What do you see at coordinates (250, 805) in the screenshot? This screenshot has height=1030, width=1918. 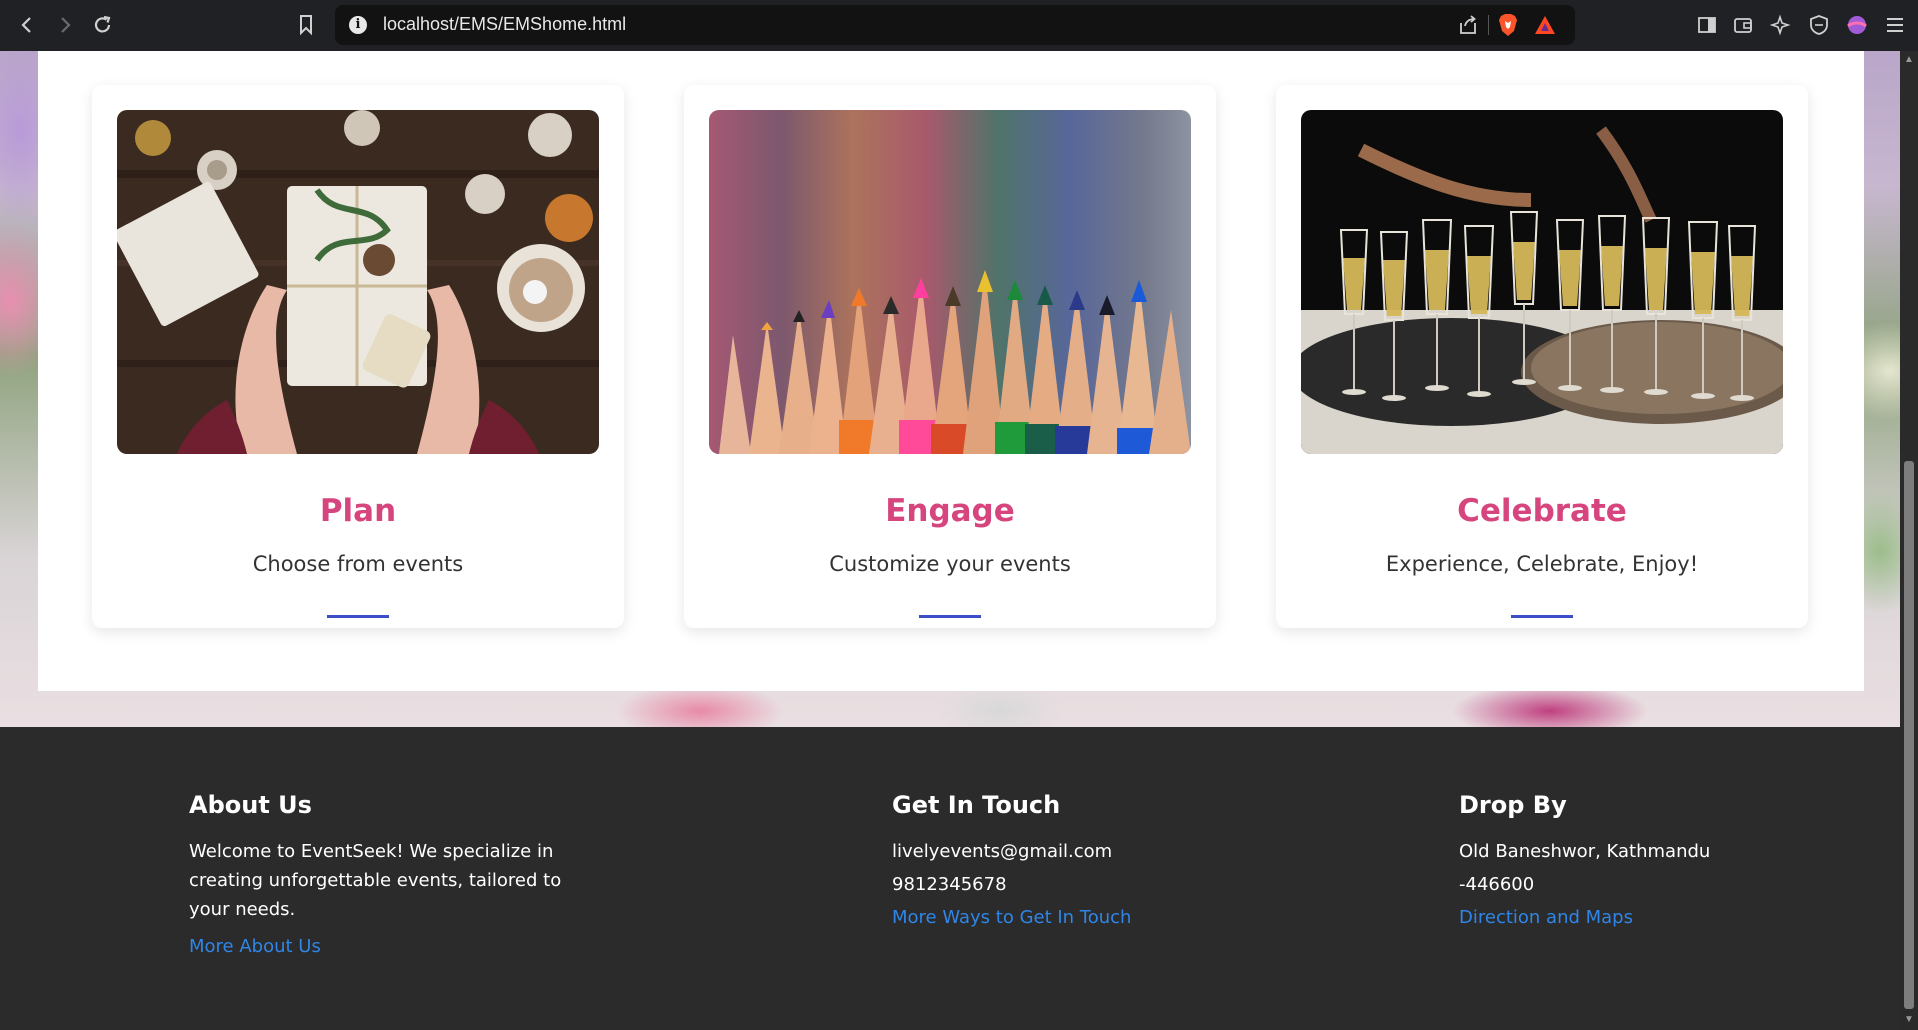 I see `footer-heading: About Us` at bounding box center [250, 805].